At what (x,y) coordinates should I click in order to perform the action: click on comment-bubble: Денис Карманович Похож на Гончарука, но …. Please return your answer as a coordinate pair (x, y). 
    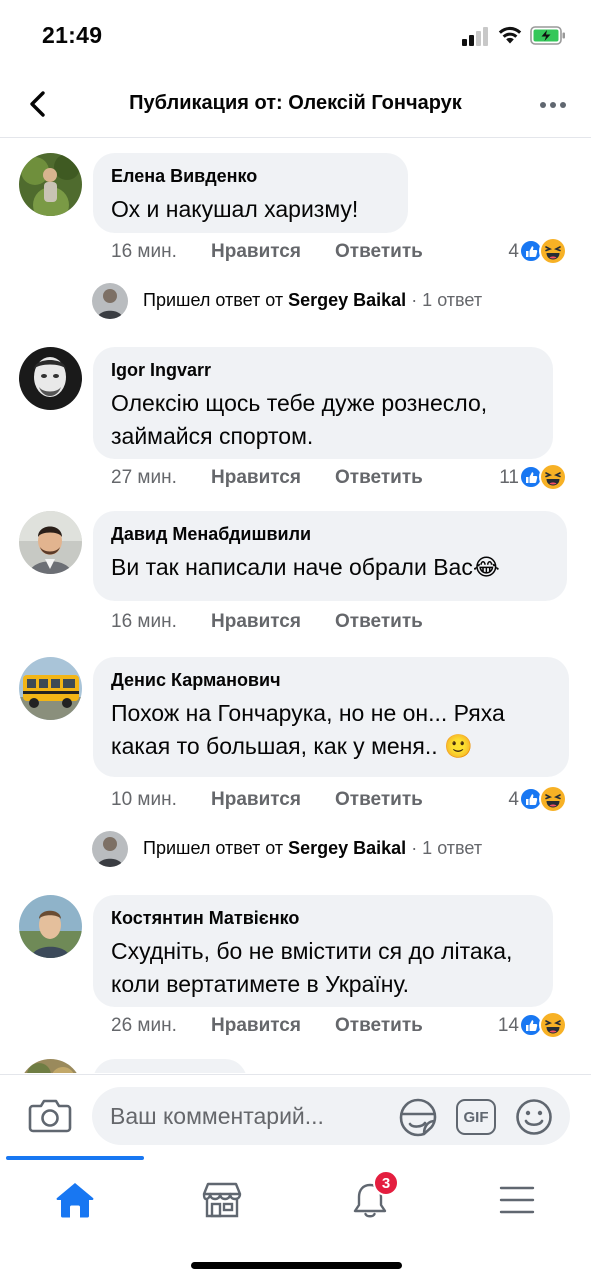
    Looking at the image, I should click on (331, 717).